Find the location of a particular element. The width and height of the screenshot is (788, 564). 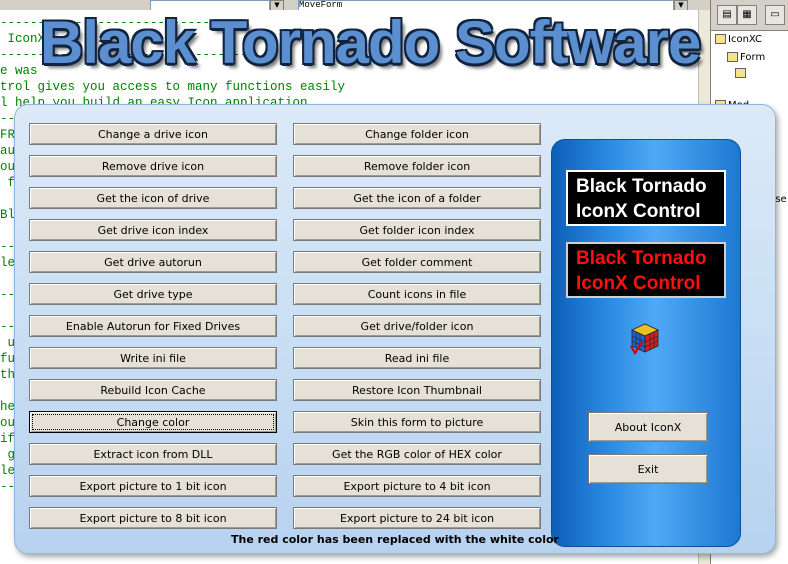

extract-icon-from-dll-button: Extract icon from DLL is located at coordinates (153, 454).